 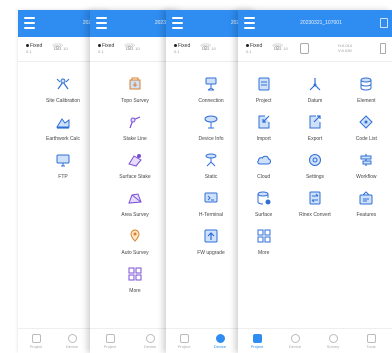 I want to click on project-title: 20230321_107001, so click(x=321, y=23).